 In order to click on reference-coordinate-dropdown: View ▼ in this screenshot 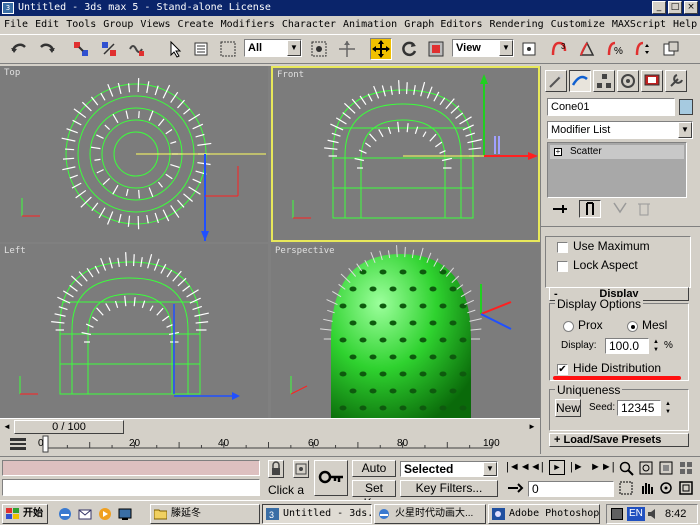, I will do `click(483, 48)`.